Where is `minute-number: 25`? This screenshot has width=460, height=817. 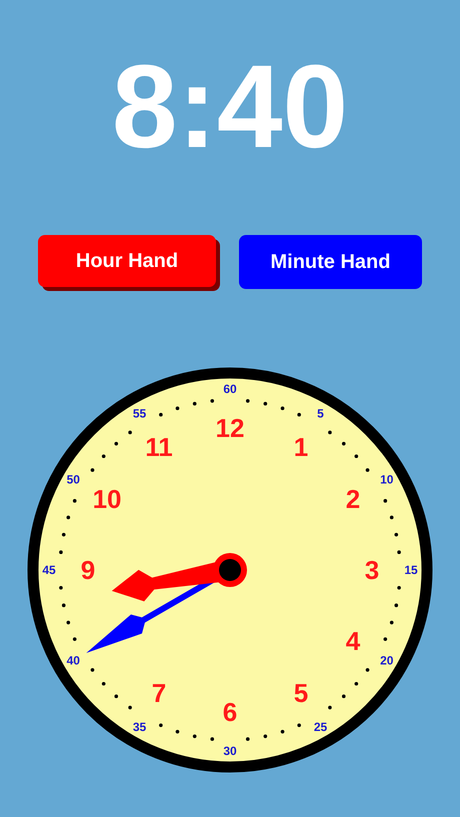
minute-number: 25 is located at coordinates (321, 727).